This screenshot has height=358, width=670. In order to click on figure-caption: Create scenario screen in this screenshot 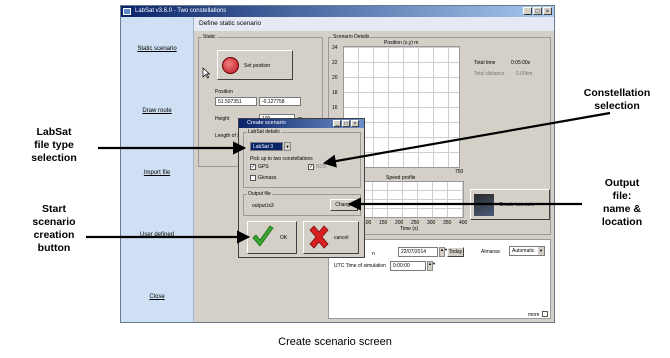, I will do `click(335, 342)`.